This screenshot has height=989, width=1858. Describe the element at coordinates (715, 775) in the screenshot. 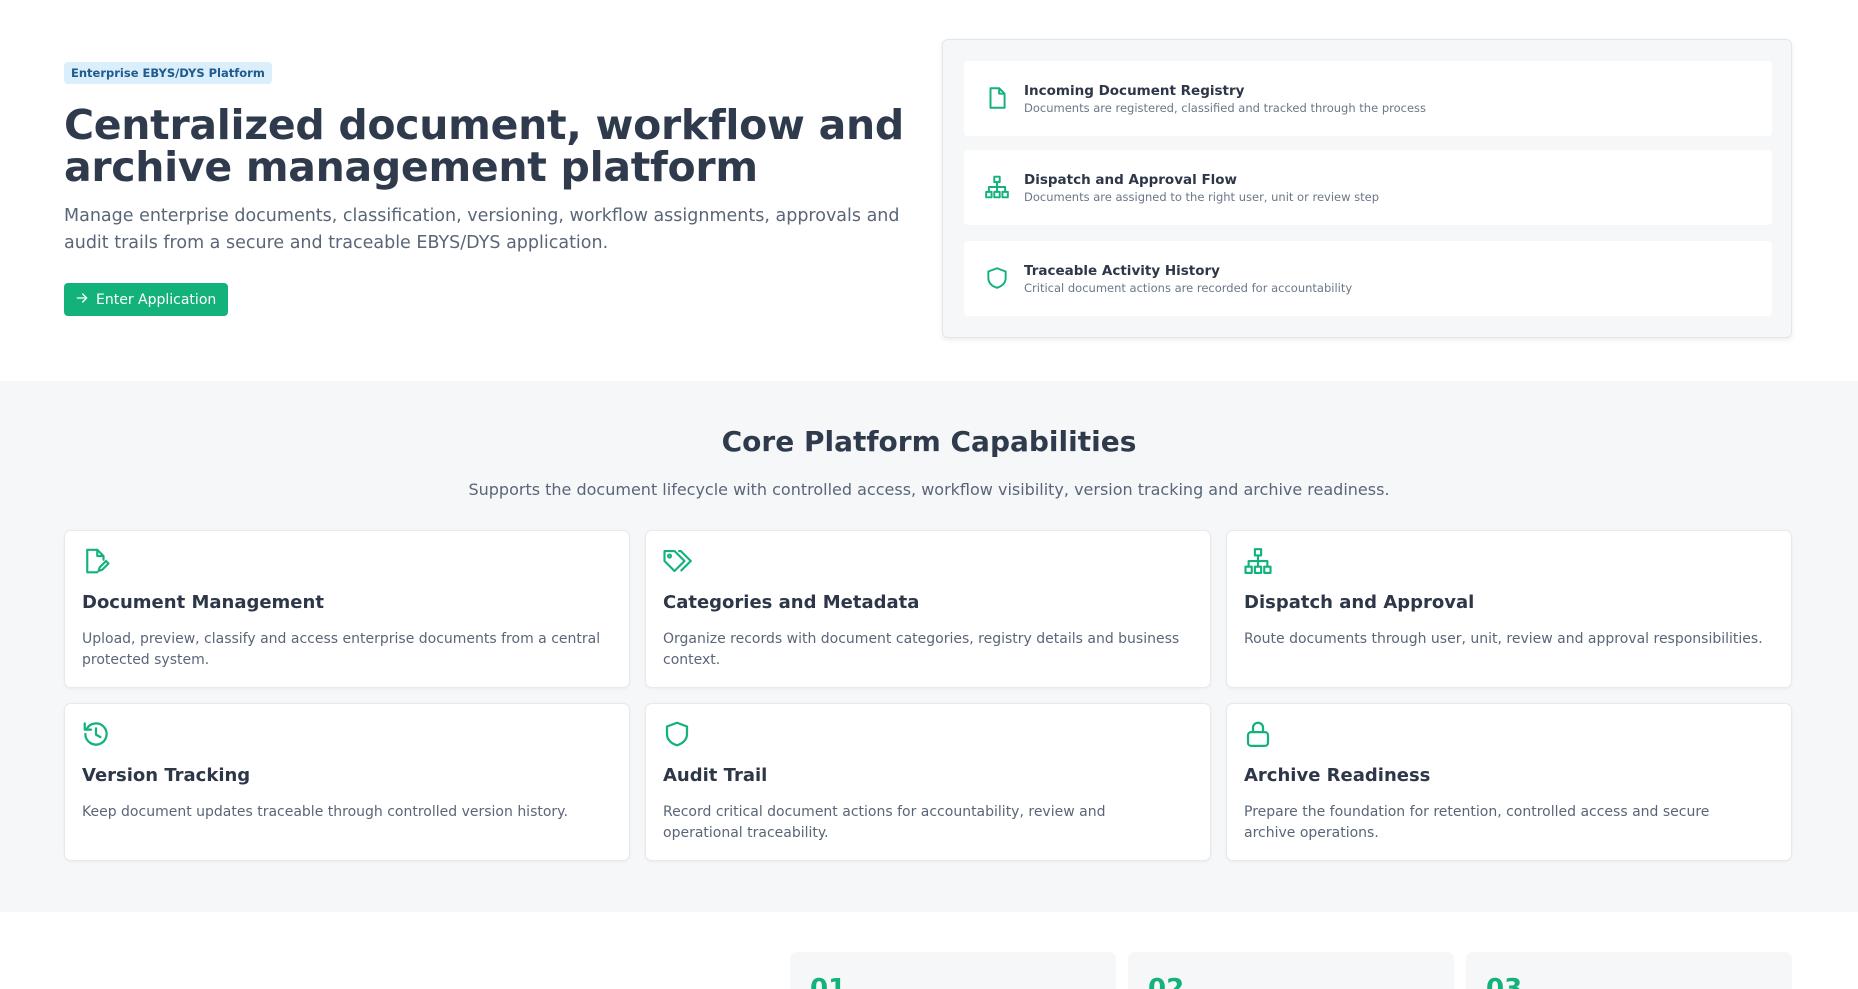

I see `capability-title: Audit Trail` at that location.